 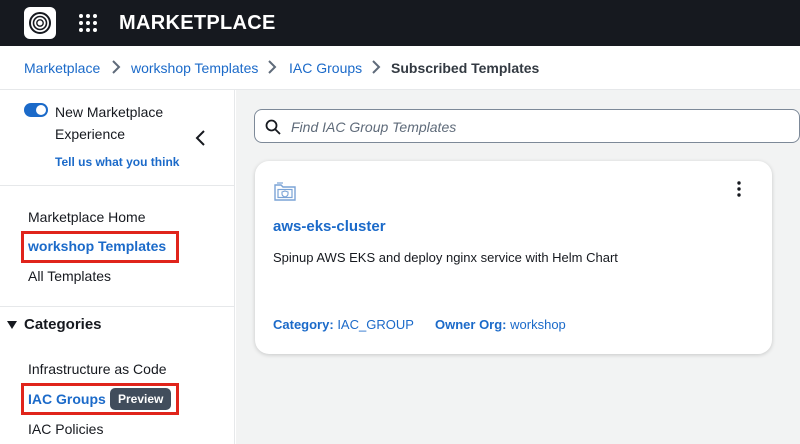 I want to click on search-box, so click(x=527, y=126).